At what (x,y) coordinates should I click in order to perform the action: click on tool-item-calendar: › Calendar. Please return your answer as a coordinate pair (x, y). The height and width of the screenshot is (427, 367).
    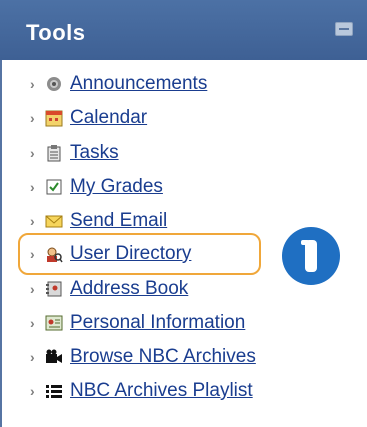
    Looking at the image, I should click on (88, 118).